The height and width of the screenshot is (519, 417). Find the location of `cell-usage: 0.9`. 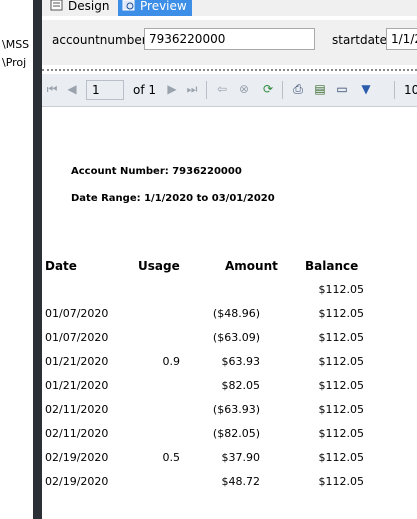

cell-usage: 0.9 is located at coordinates (171, 361).